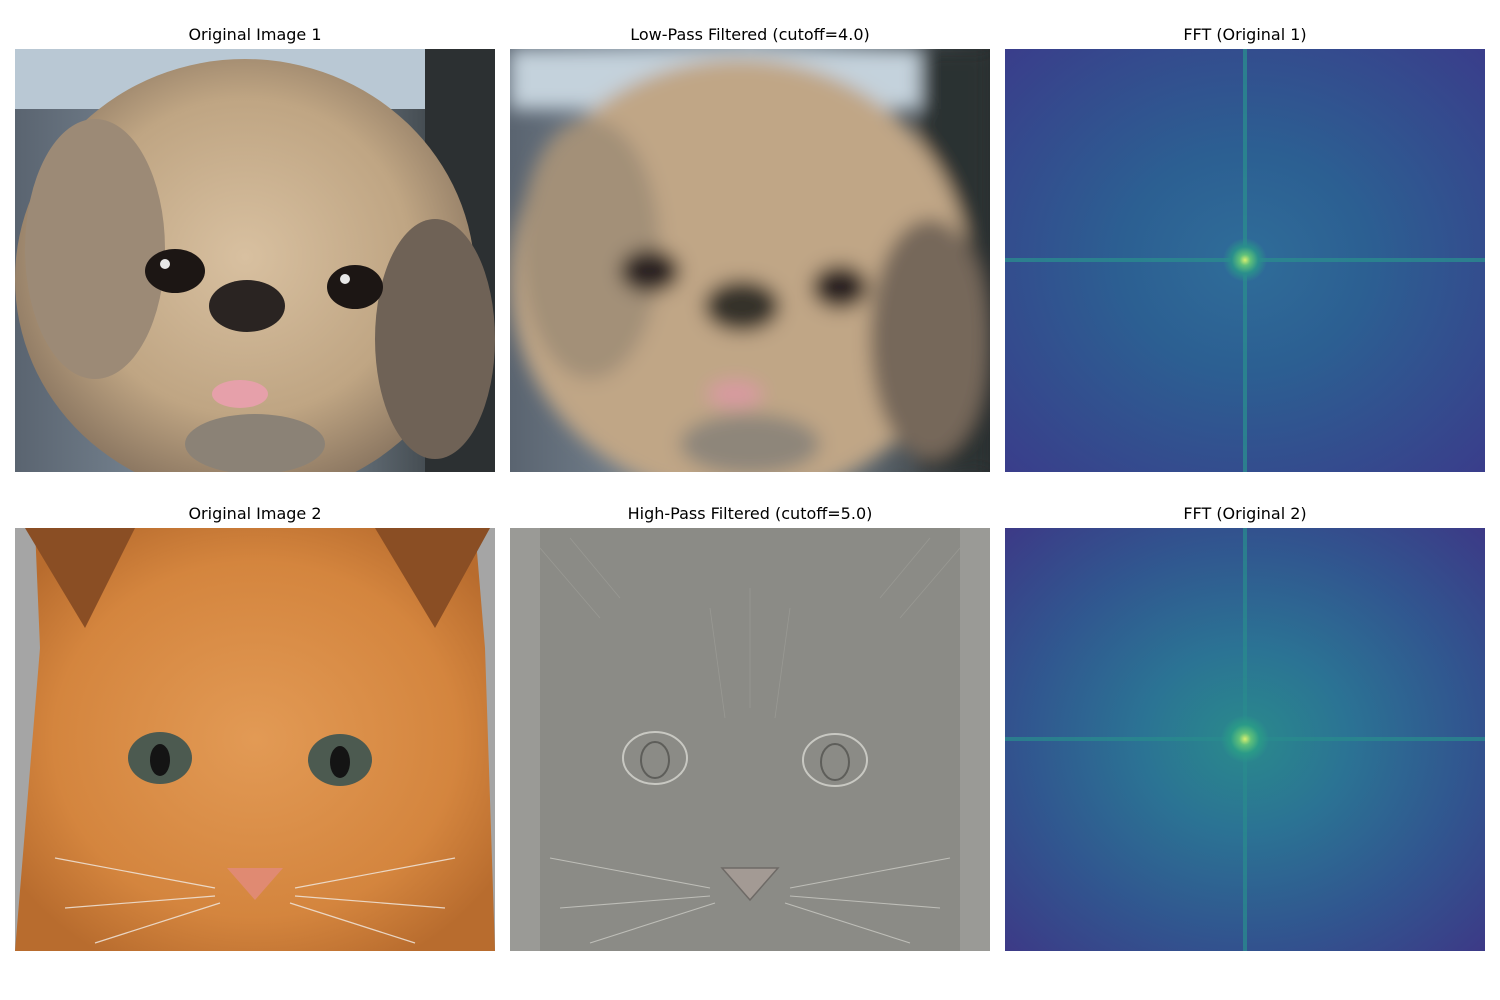  Describe the element at coordinates (255, 260) in the screenshot. I see `dog-photo` at that location.